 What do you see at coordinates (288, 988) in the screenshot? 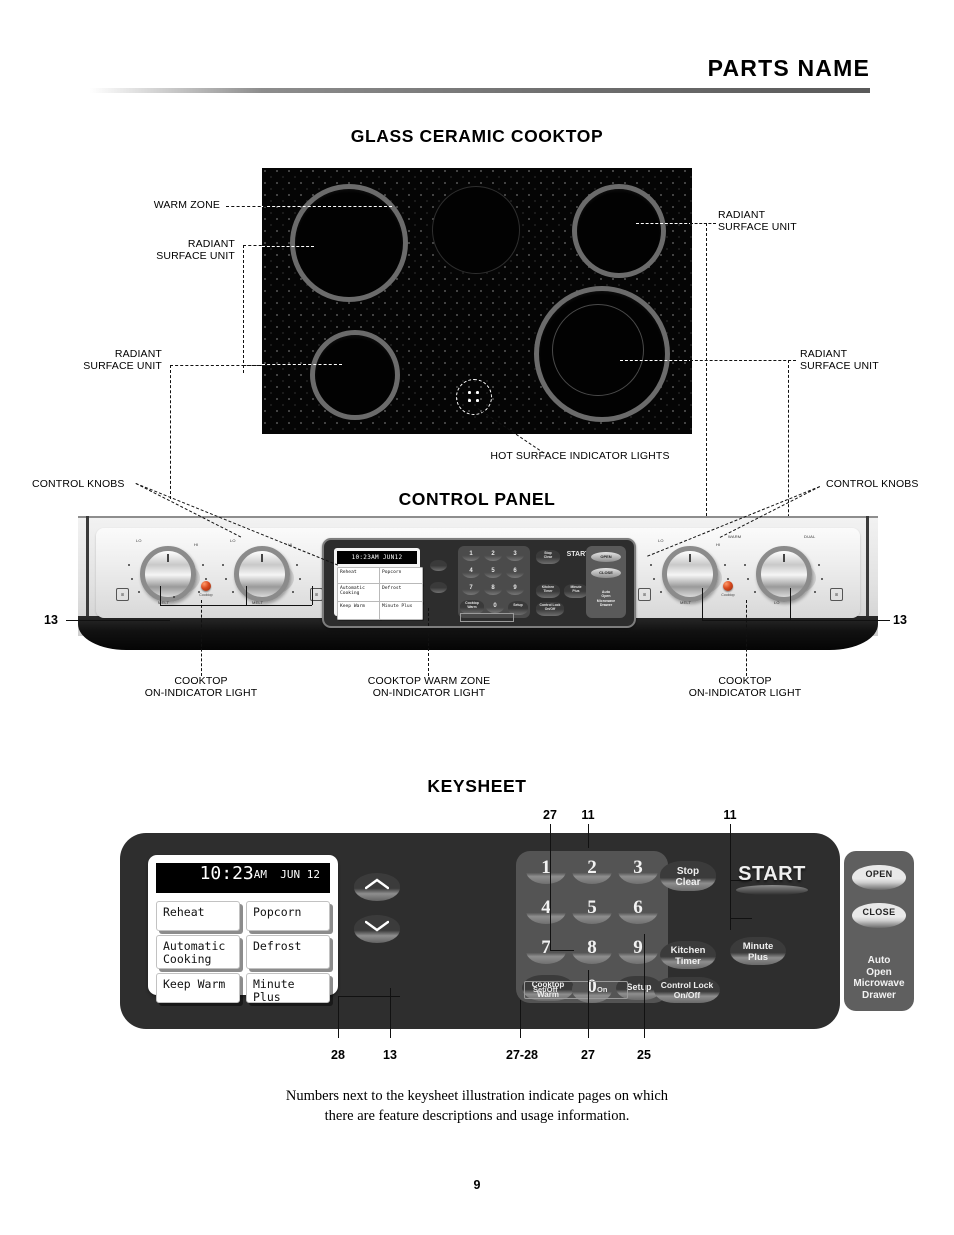
I see `menu-btn-minute-plus: Minute Plus` at bounding box center [288, 988].